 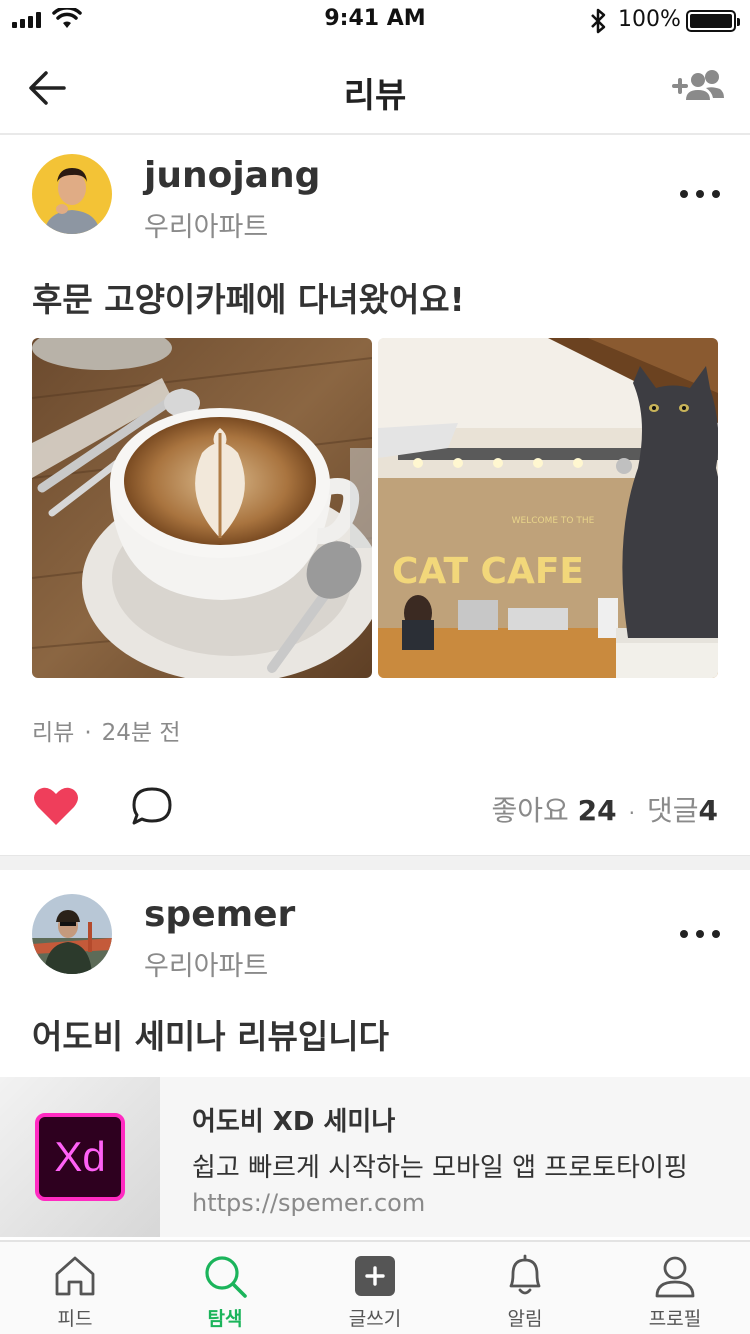 I want to click on tab-label: 알림, so click(x=525, y=1319).